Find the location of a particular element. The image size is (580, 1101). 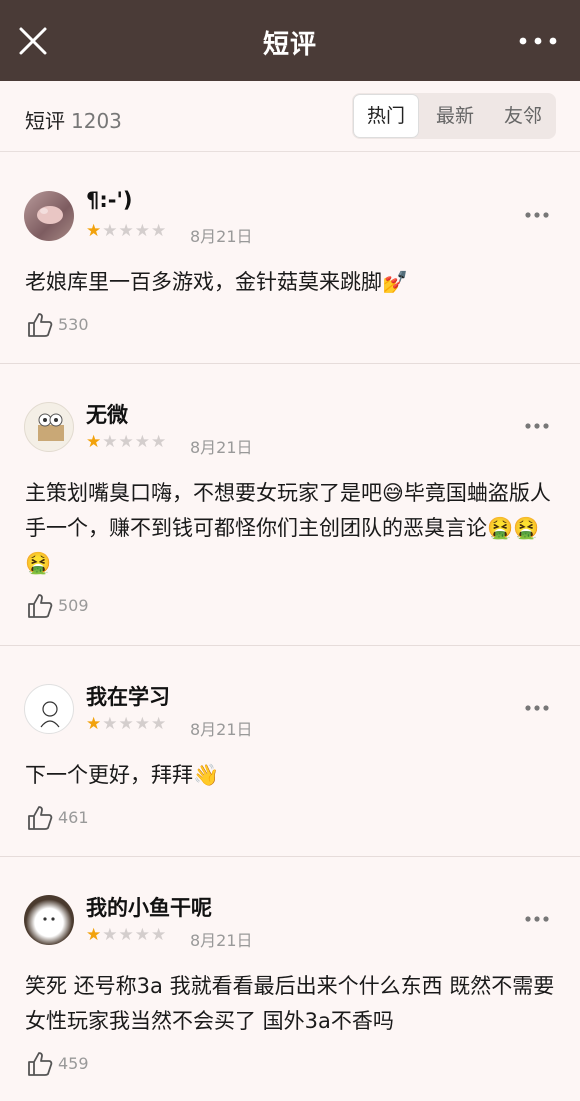

sort-tabs: 热门 最新 友邻 is located at coordinates (454, 116).